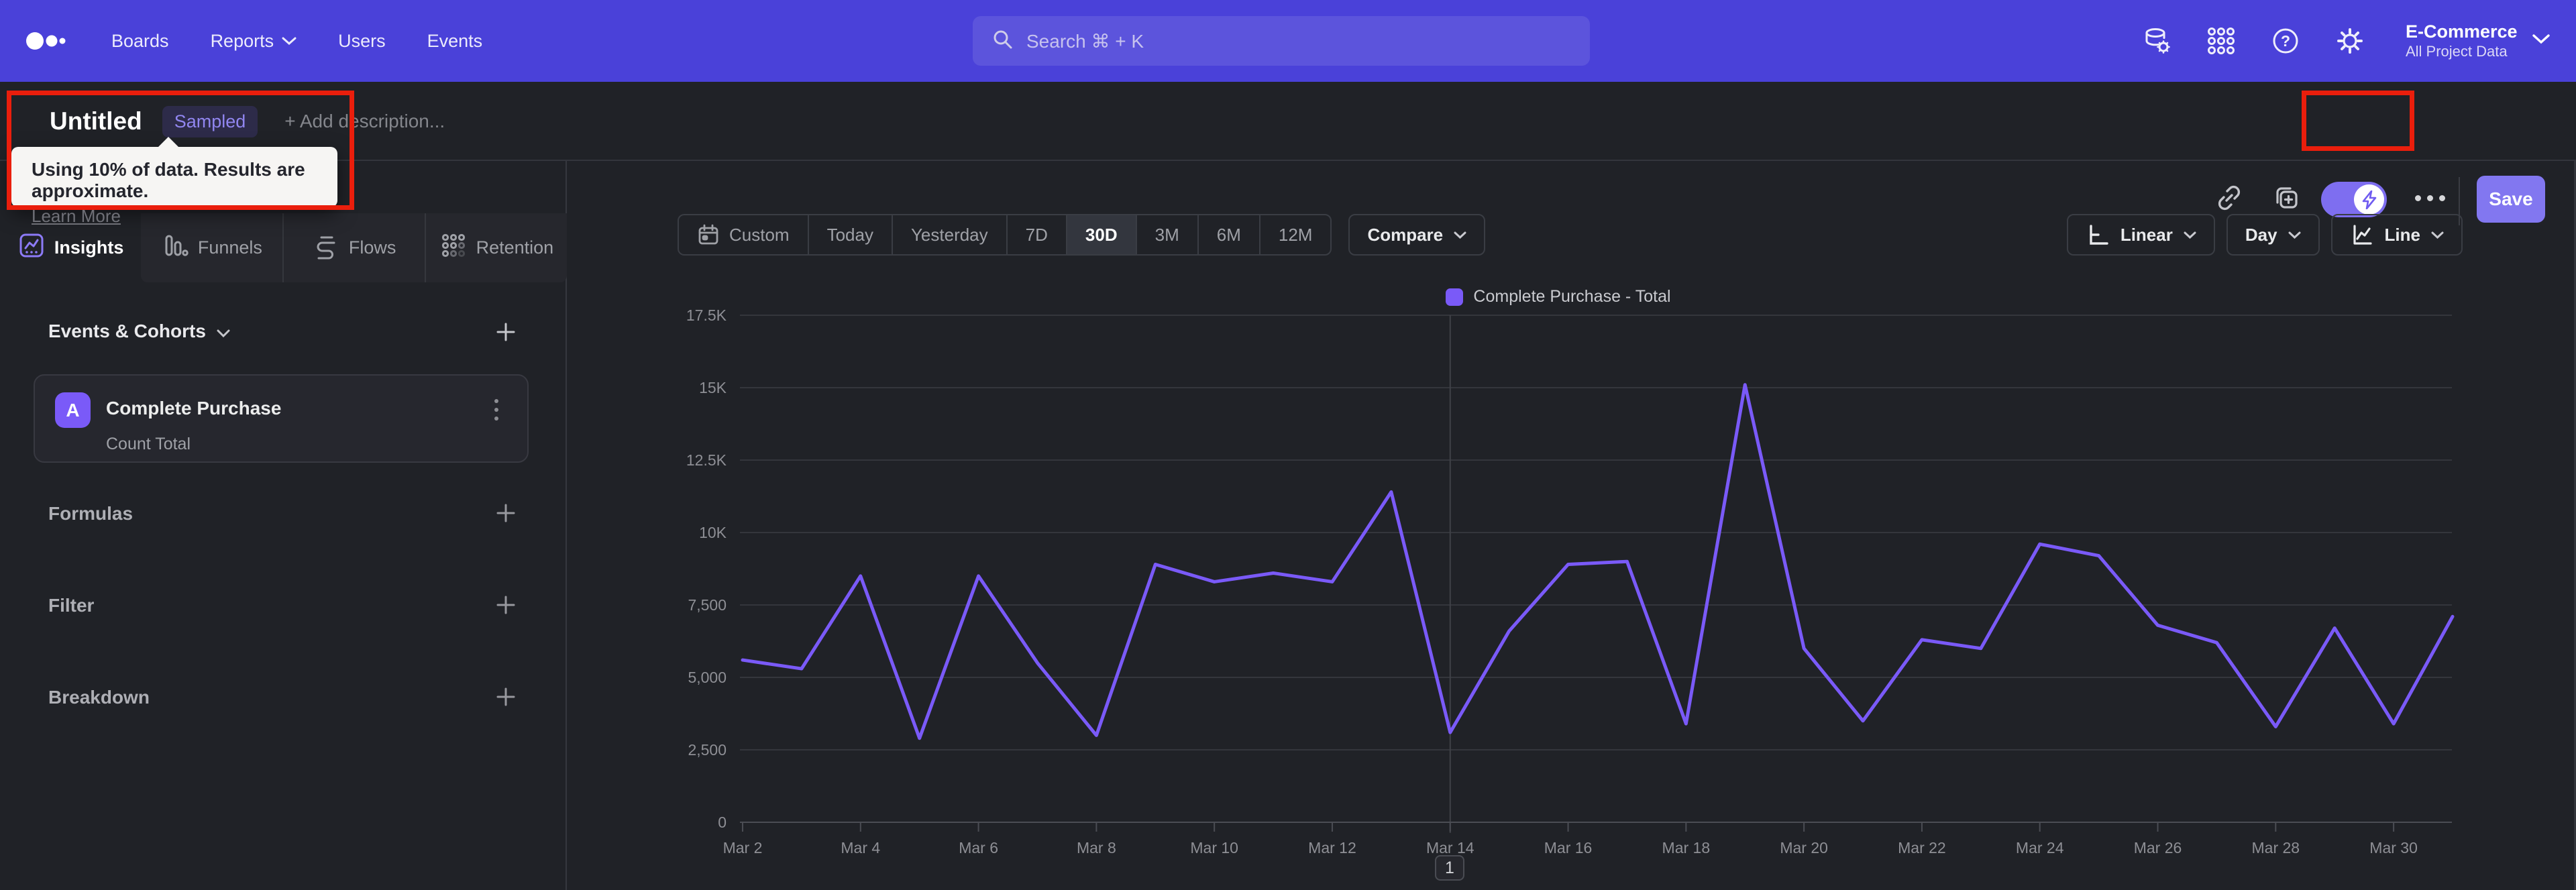 This screenshot has height=890, width=2576. What do you see at coordinates (1085, 41) in the screenshot?
I see `search-placeholder: Search ⌘ + K` at bounding box center [1085, 41].